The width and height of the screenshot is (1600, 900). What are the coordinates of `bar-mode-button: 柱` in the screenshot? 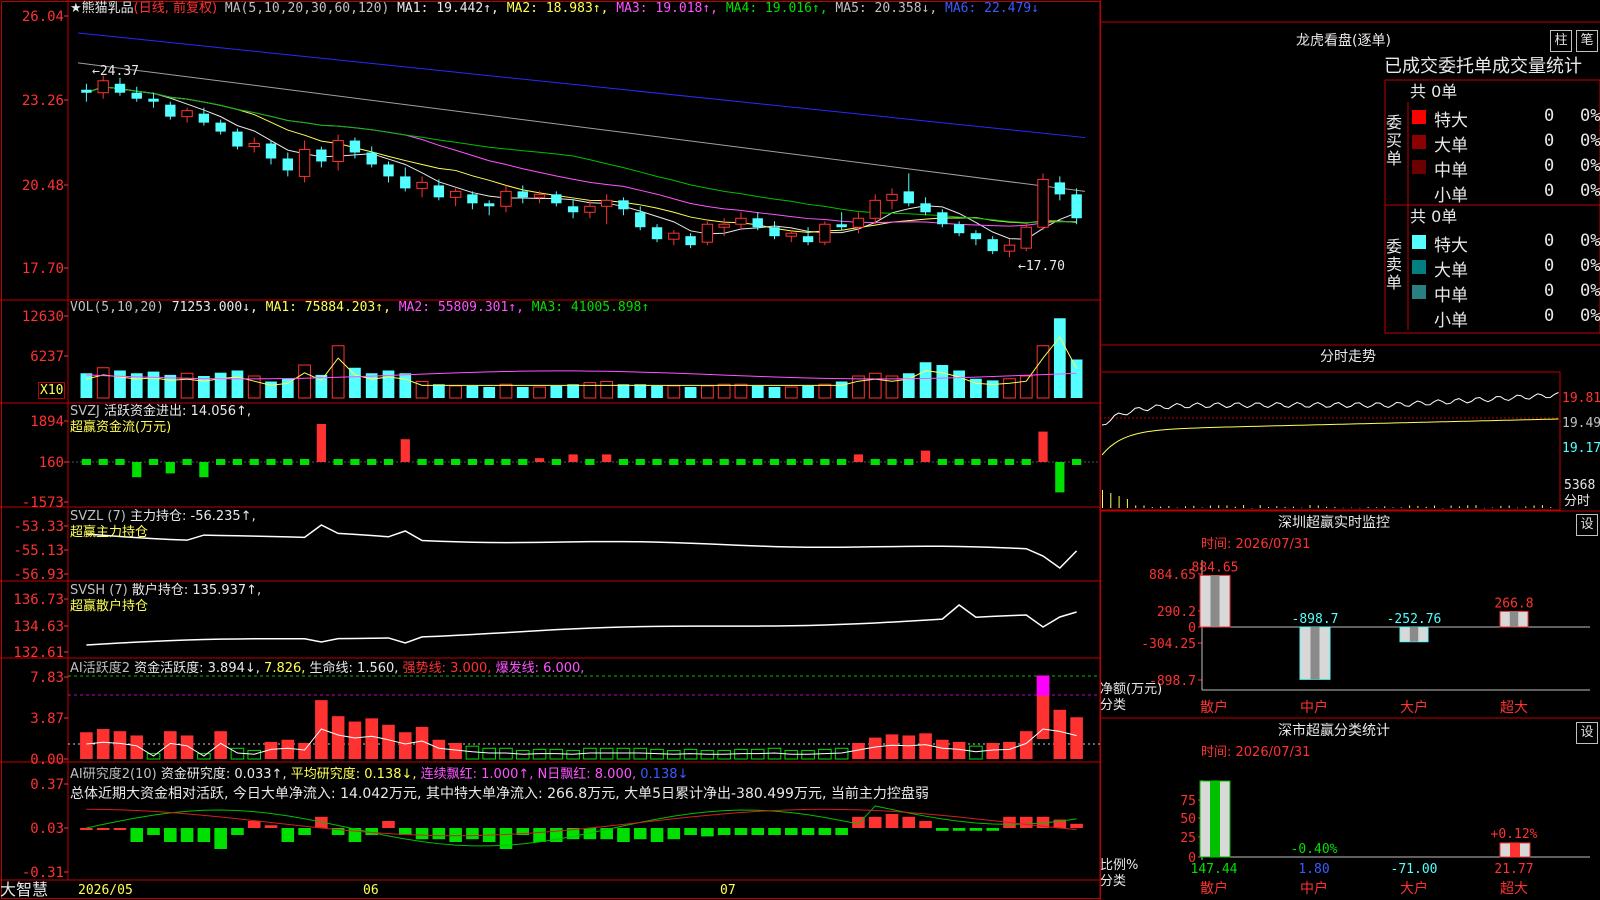 It's located at (1561, 41).